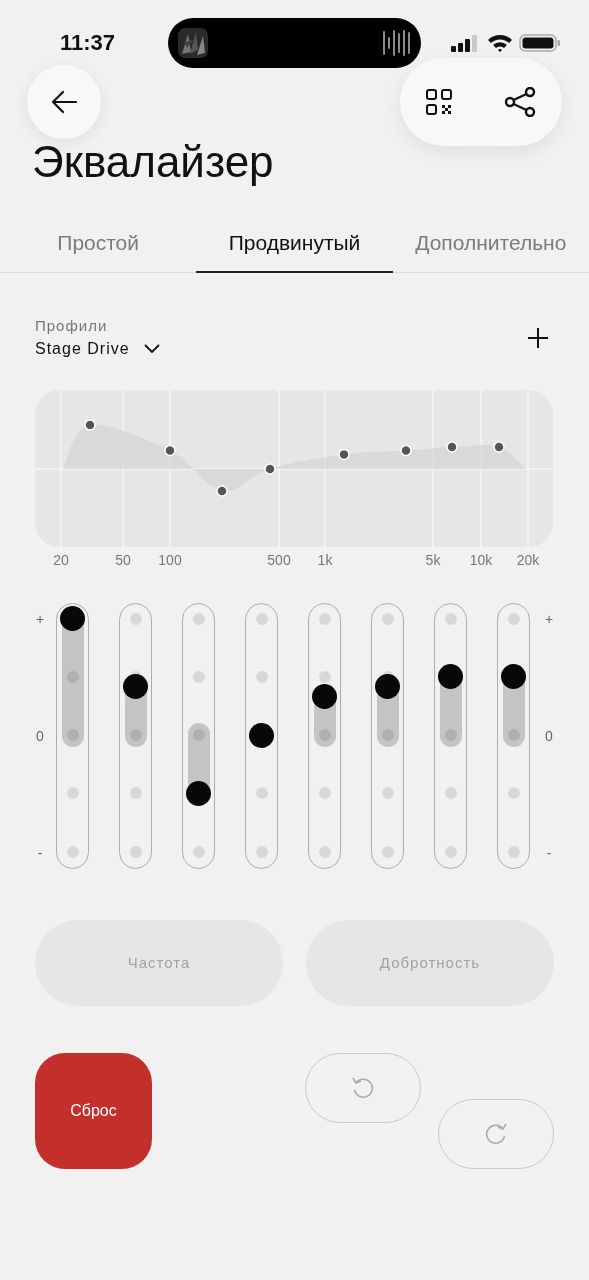  Describe the element at coordinates (61, 560) in the screenshot. I see `frequency-label: 20` at that location.